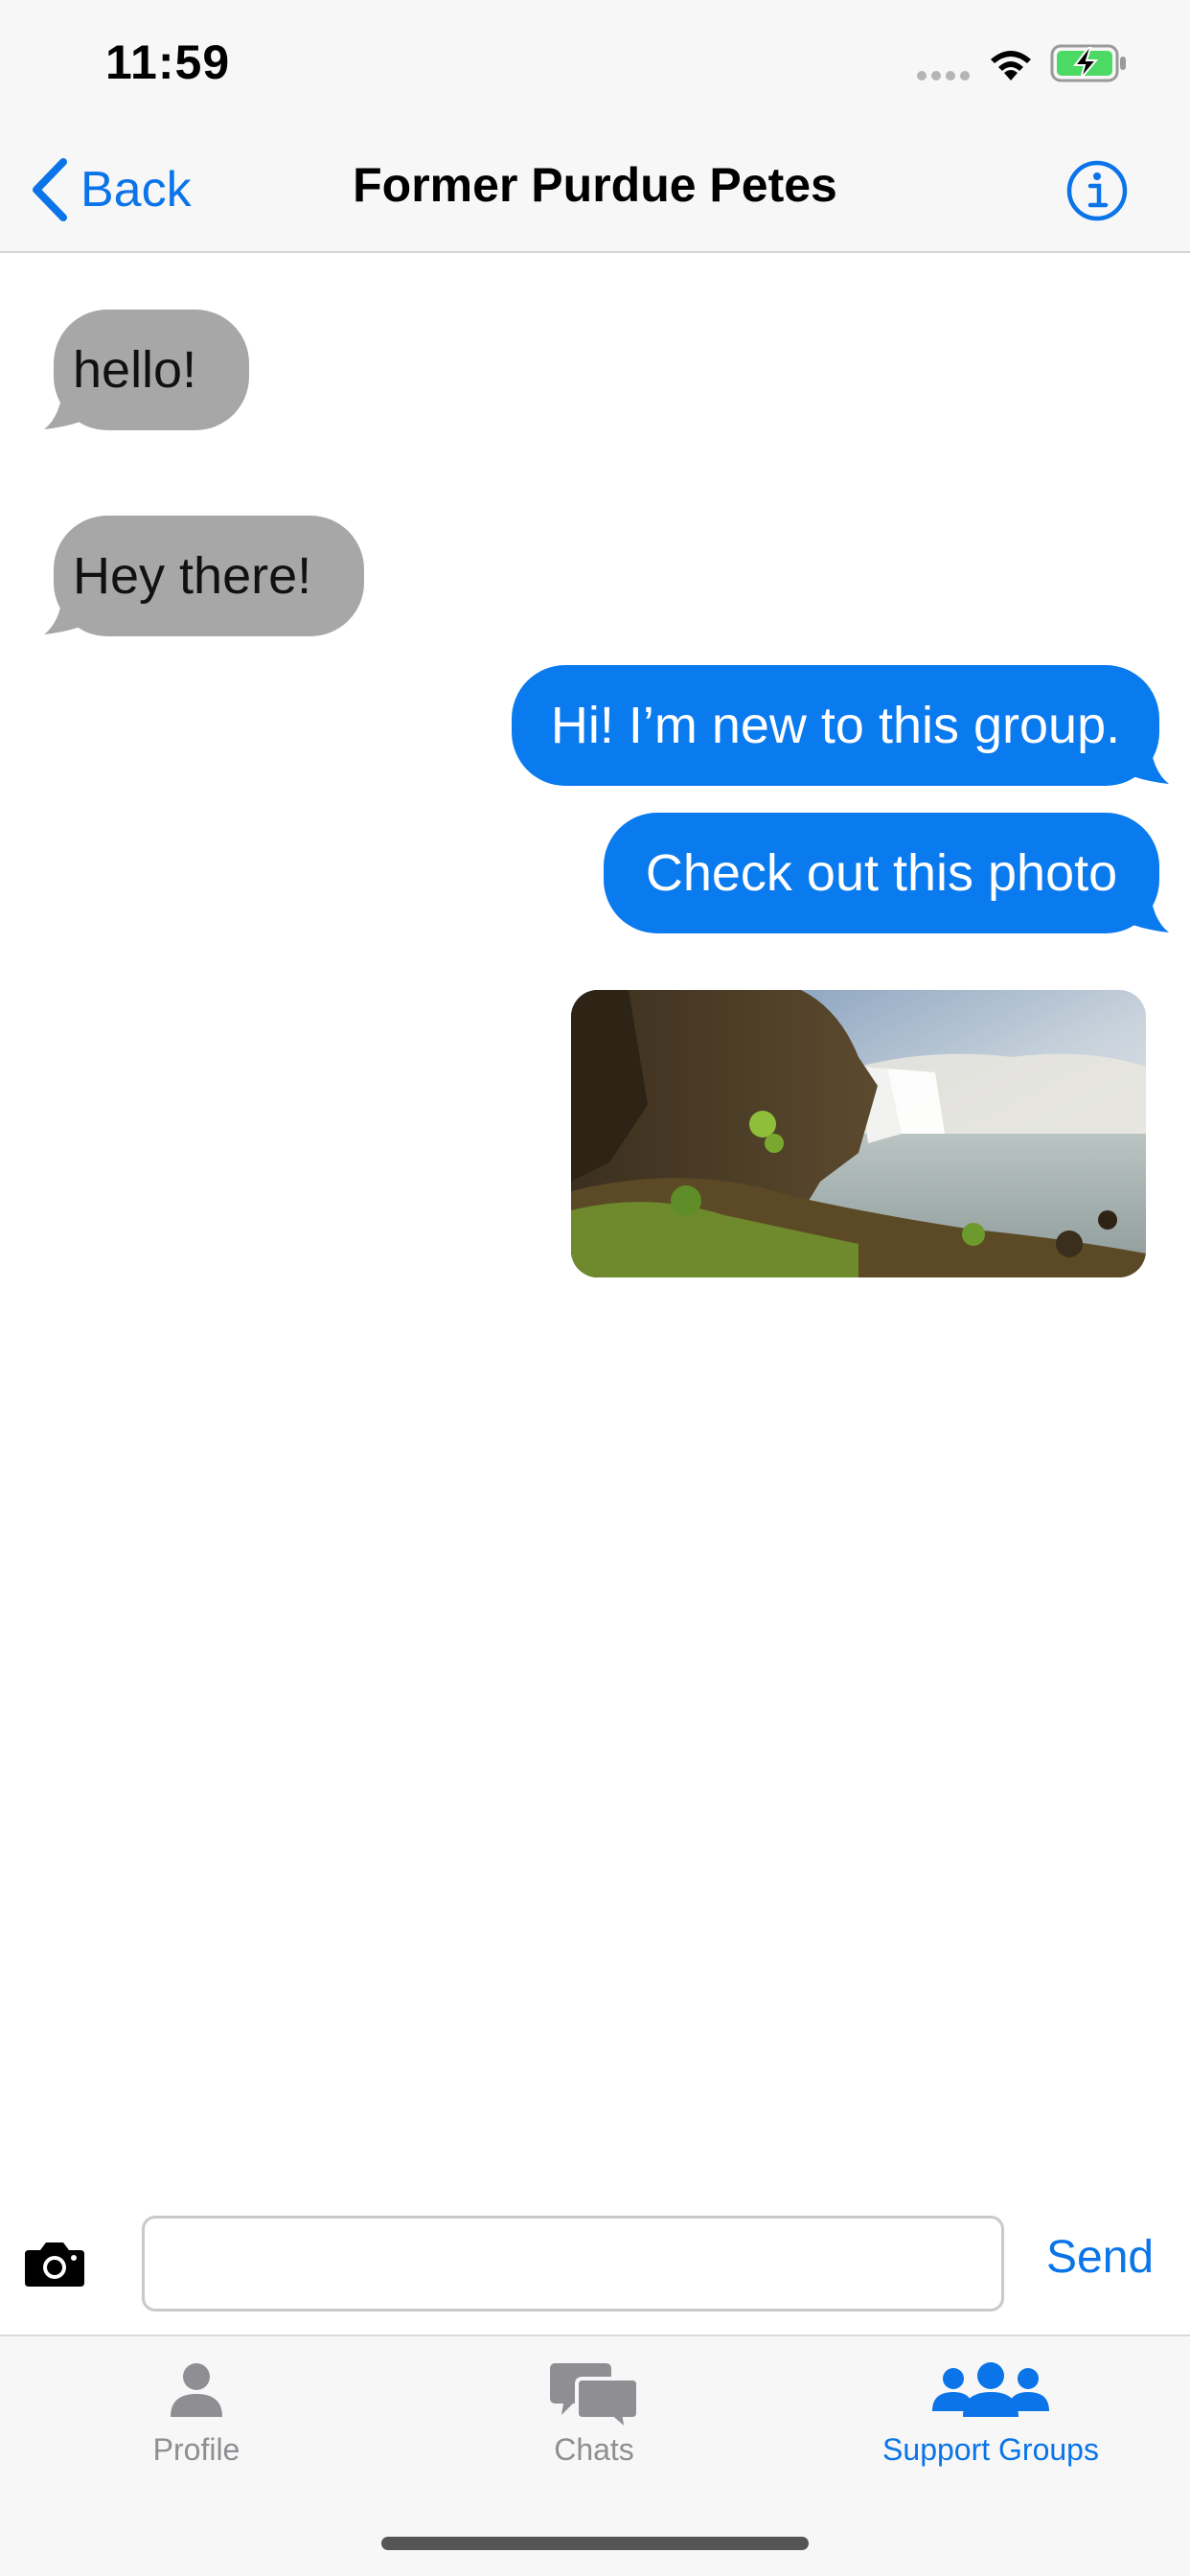 This screenshot has width=1190, height=2576. I want to click on outgoing-message-bubble: Check out this photo, so click(882, 873).